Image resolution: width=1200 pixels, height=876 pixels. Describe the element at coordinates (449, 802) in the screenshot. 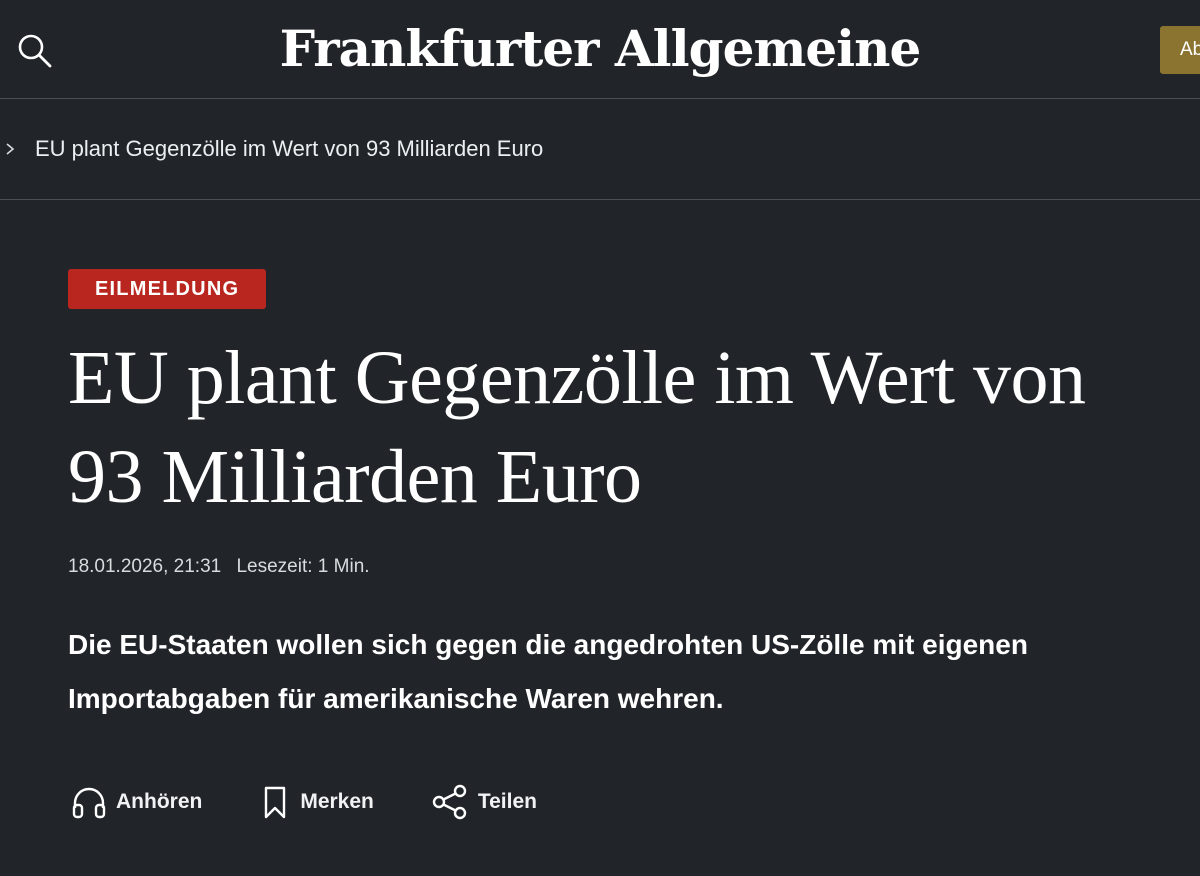

I see `share-icon` at that location.